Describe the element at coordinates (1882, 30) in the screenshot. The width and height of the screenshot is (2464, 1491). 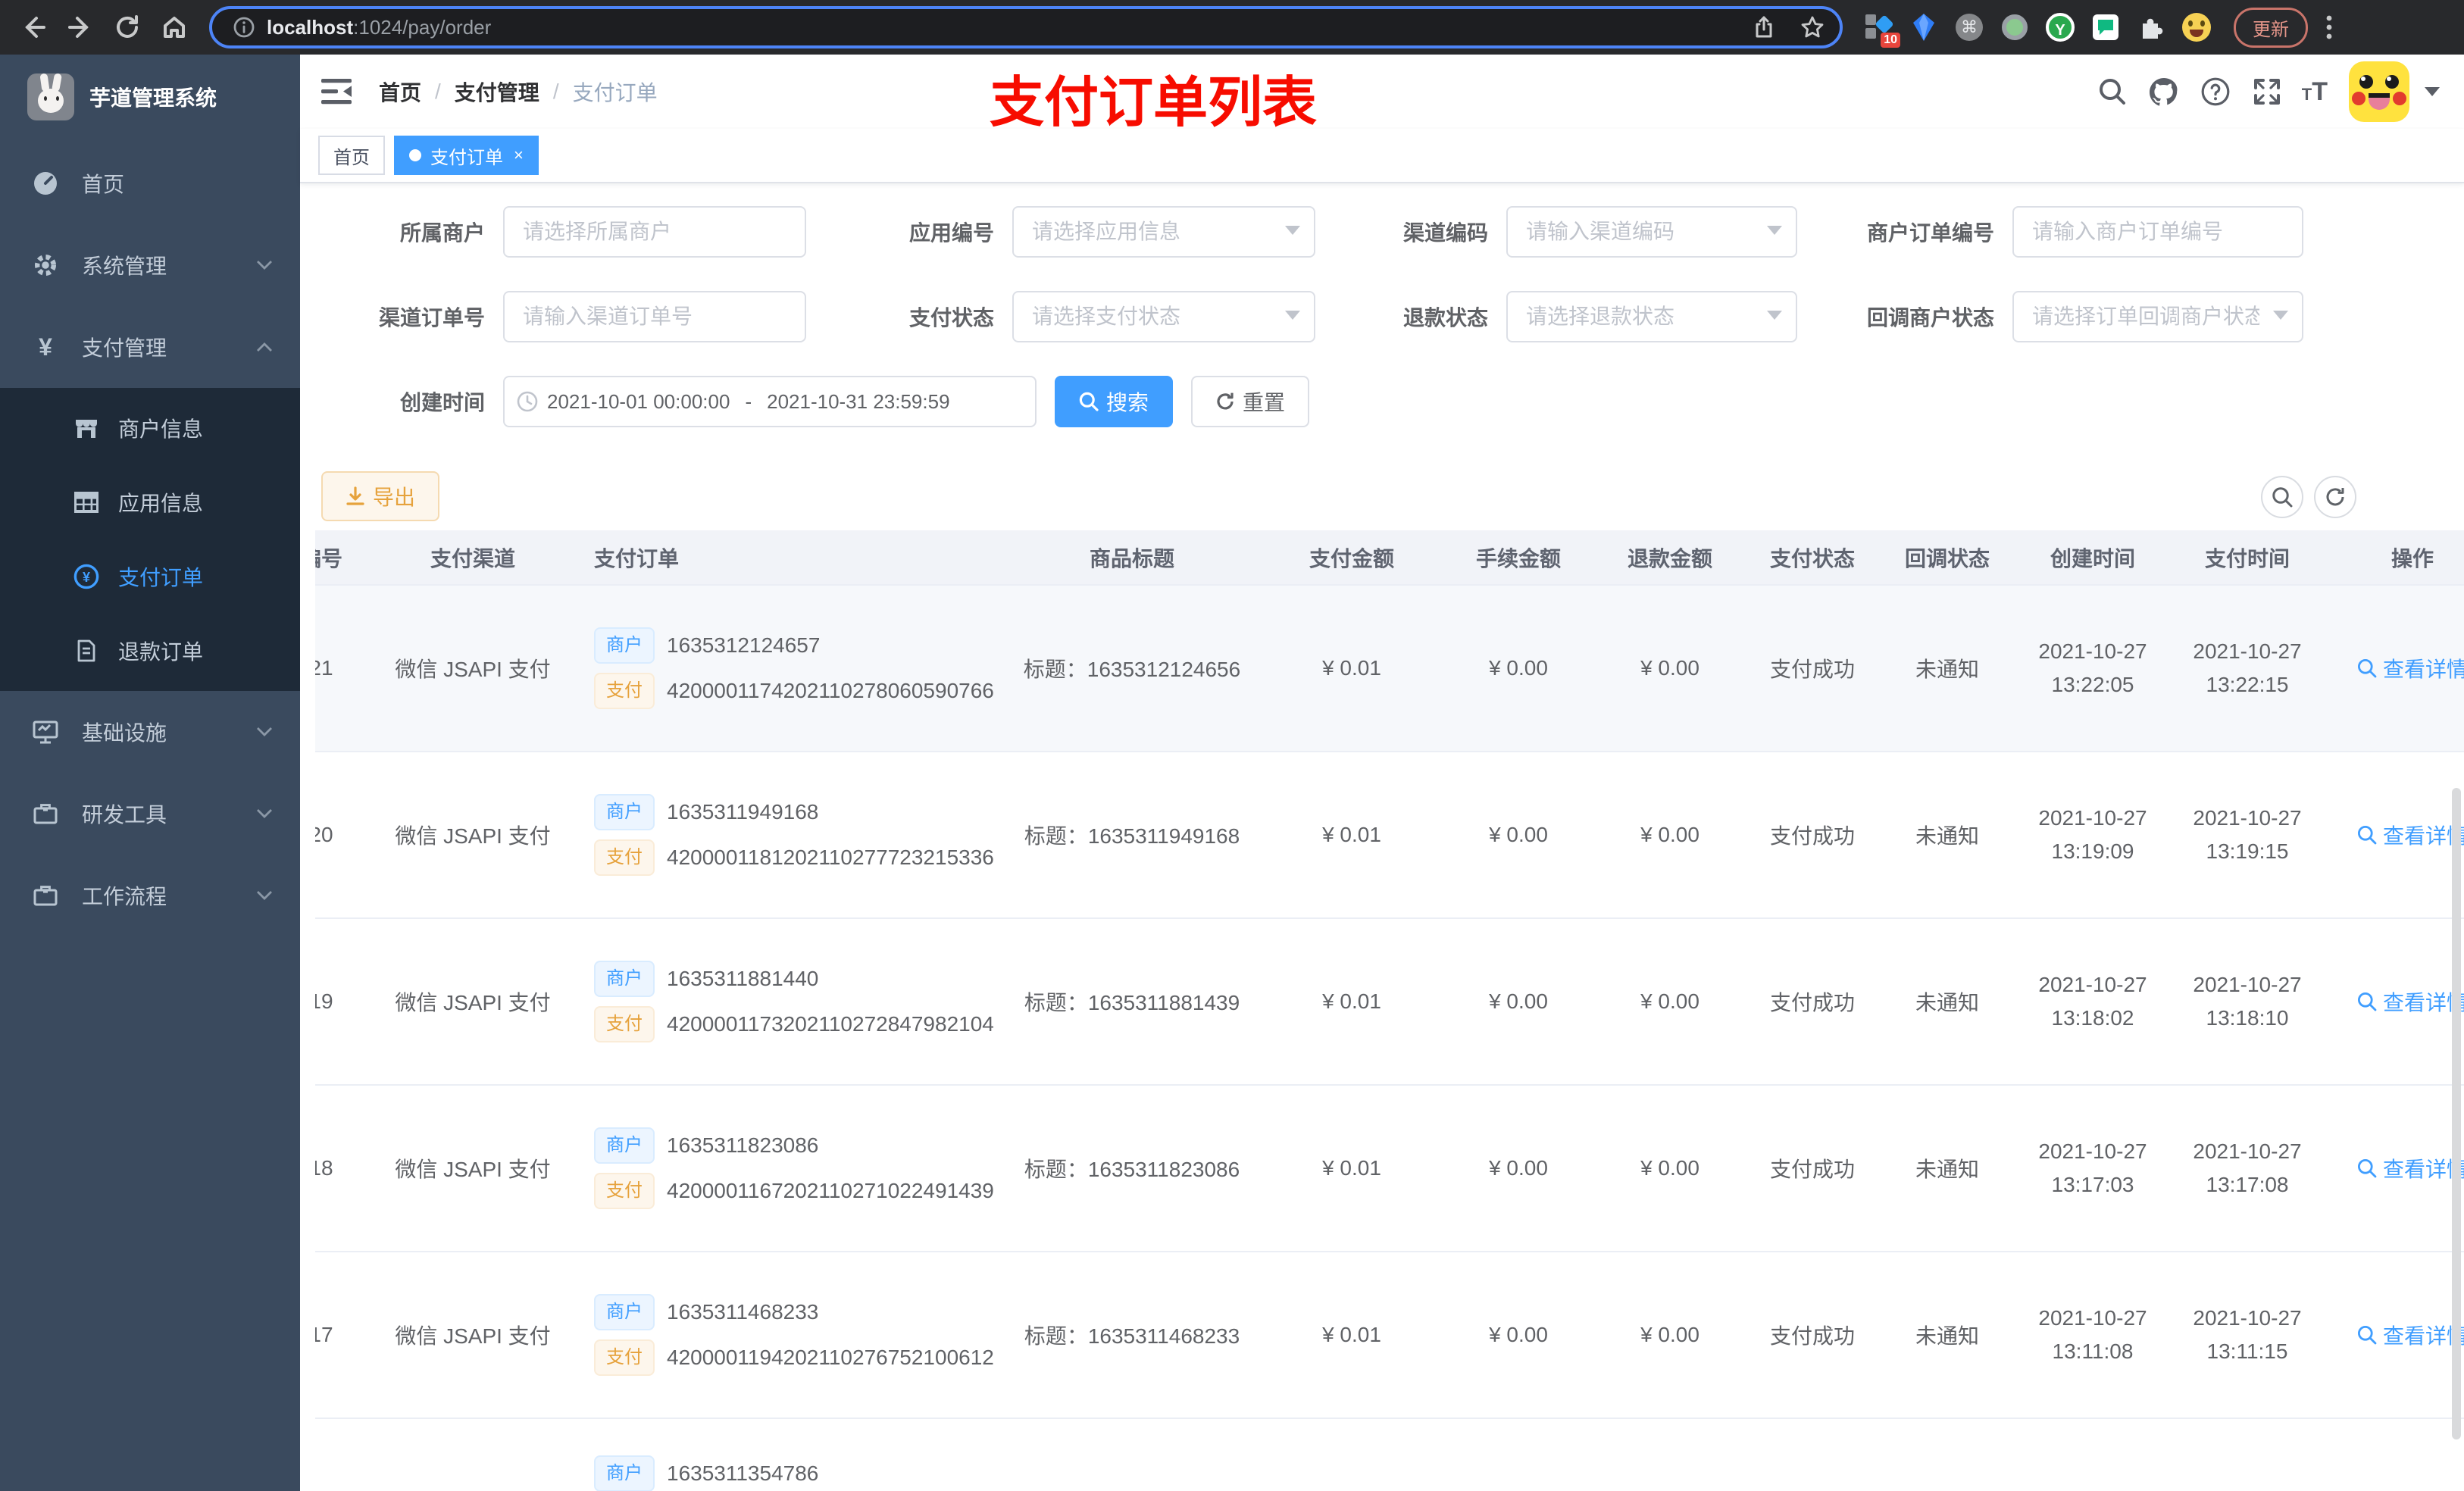
I see `tampermonkey-extension-icon: 10` at that location.